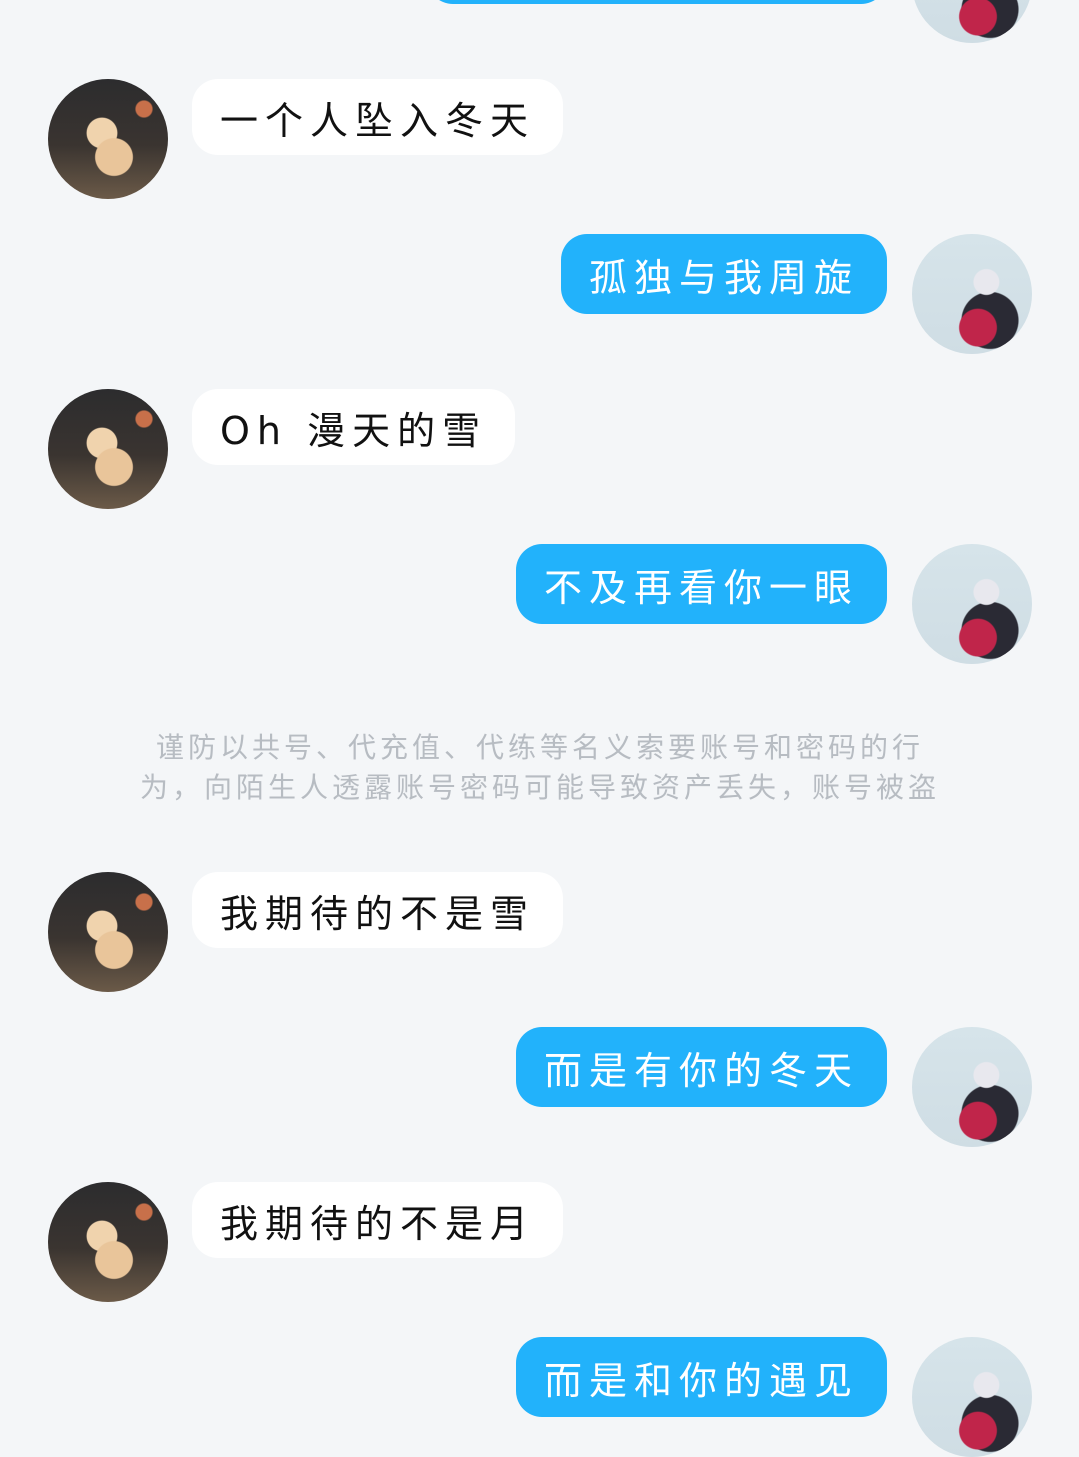 Image resolution: width=1079 pixels, height=1457 pixels. What do you see at coordinates (723, 274) in the screenshot?
I see `message-bubble-sent: 孤独与我周旋` at bounding box center [723, 274].